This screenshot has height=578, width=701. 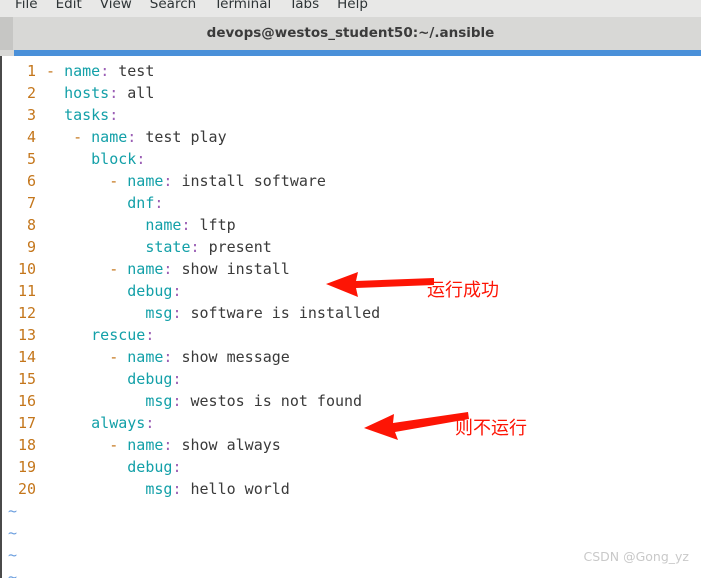 What do you see at coordinates (26, 467) in the screenshot?
I see `line-number: 19` at bounding box center [26, 467].